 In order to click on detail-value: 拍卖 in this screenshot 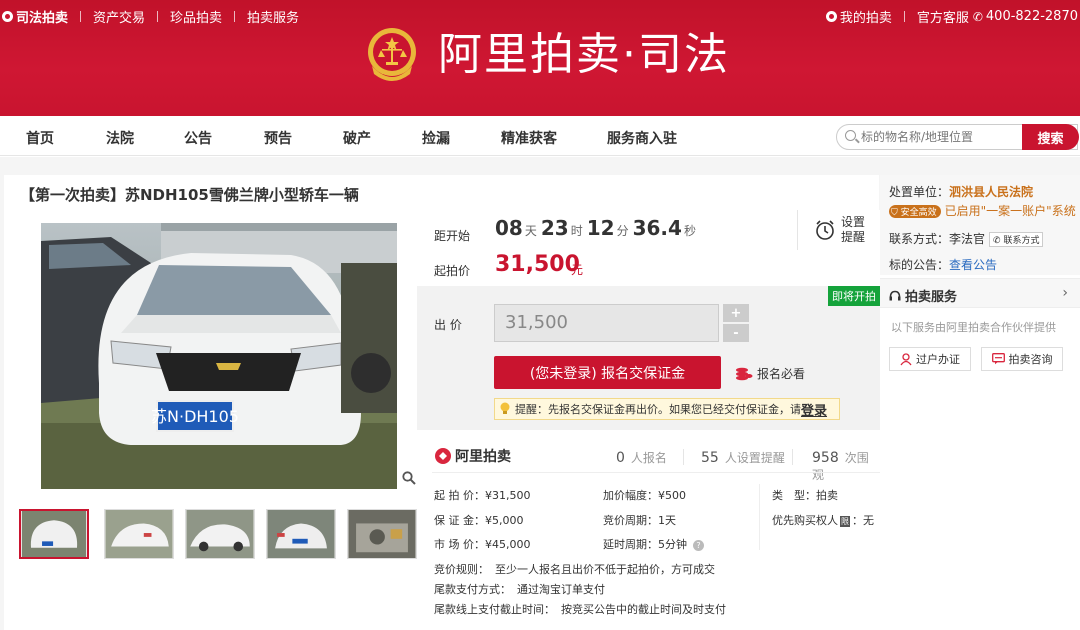, I will do `click(827, 495)`.